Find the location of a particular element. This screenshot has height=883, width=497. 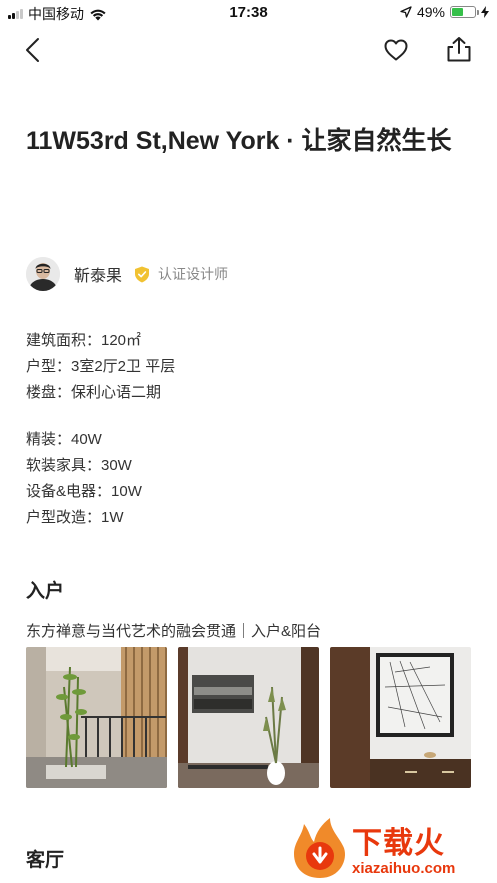

battery-fill is located at coordinates (457, 12).